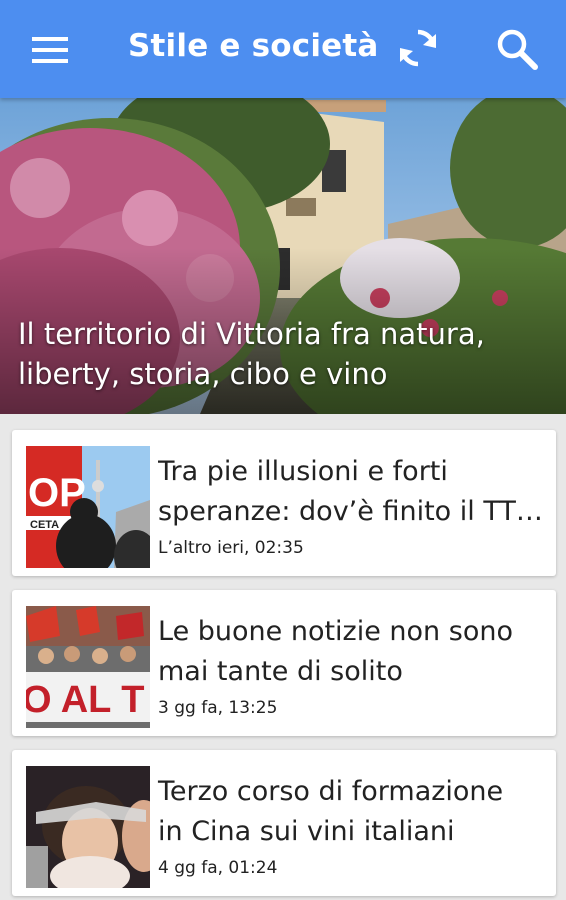  I want to click on article-thumbnail, so click(88, 827).